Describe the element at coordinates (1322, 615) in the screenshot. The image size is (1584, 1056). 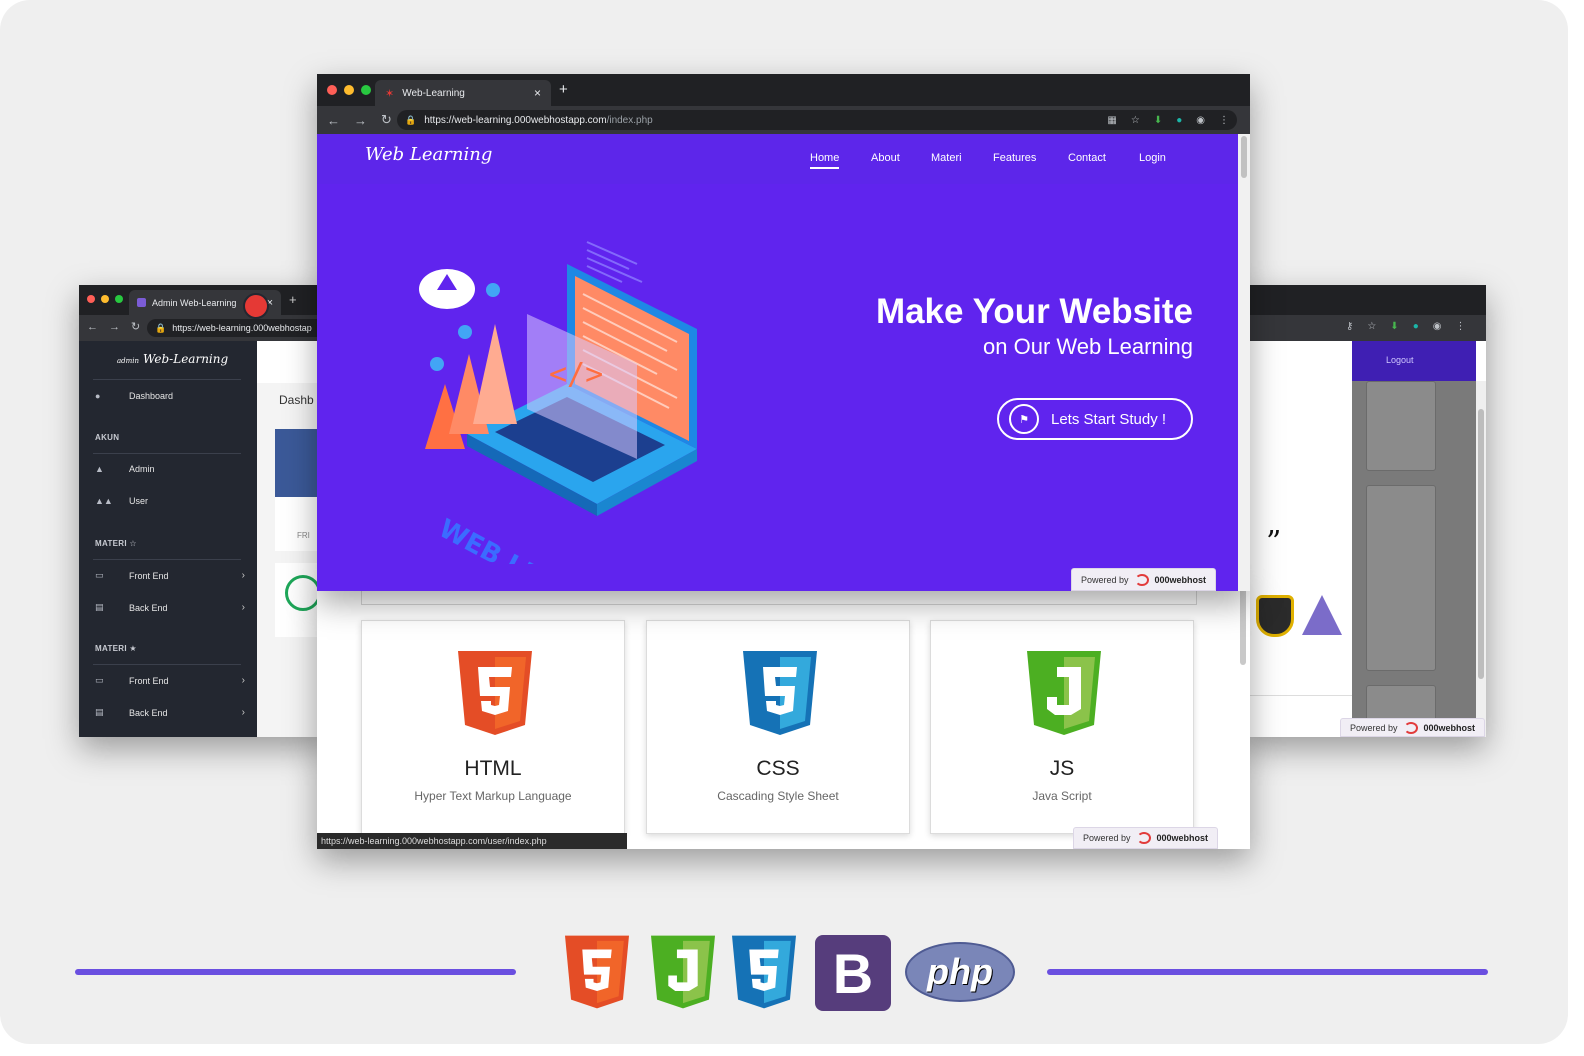
I see `university-logo-icon` at that location.